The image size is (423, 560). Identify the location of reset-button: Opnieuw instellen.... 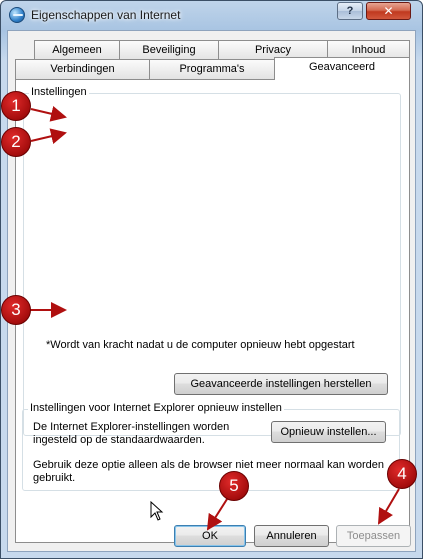
(328, 432).